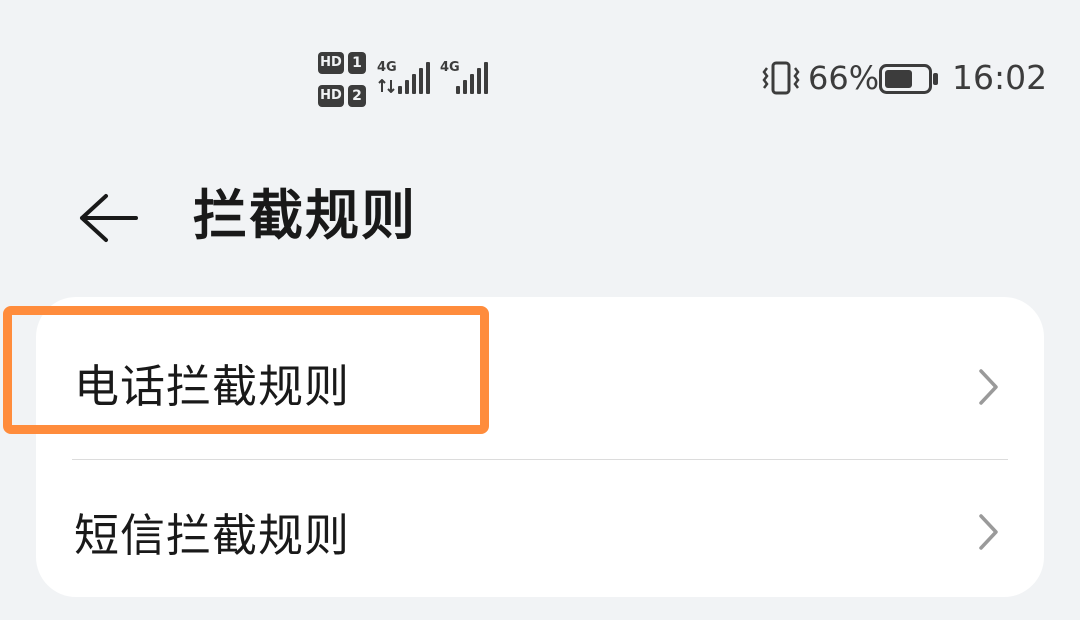 The width and height of the screenshot is (1080, 620). Describe the element at coordinates (472, 78) in the screenshot. I see `sim2-signal-icon` at that location.